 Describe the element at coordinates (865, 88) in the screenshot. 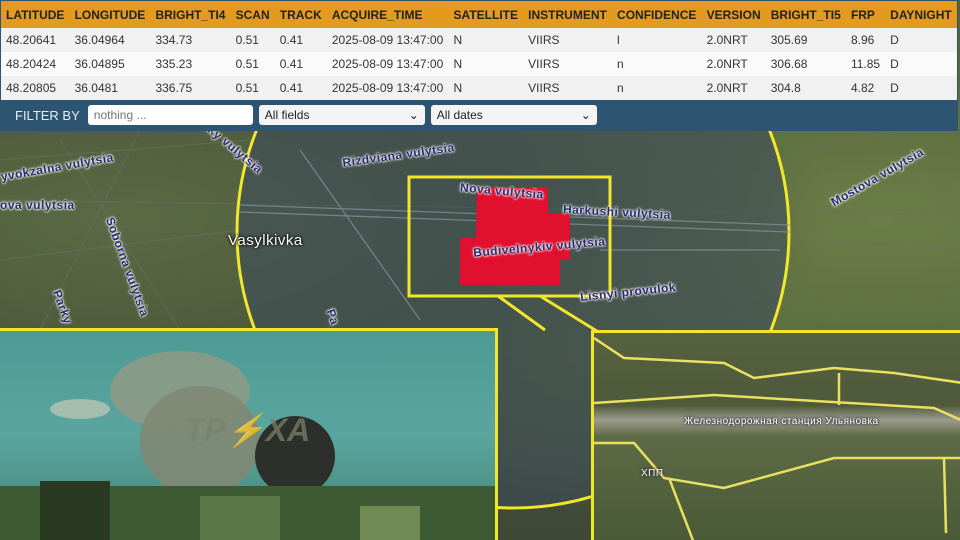

I see `table-cell: 4.82` at that location.